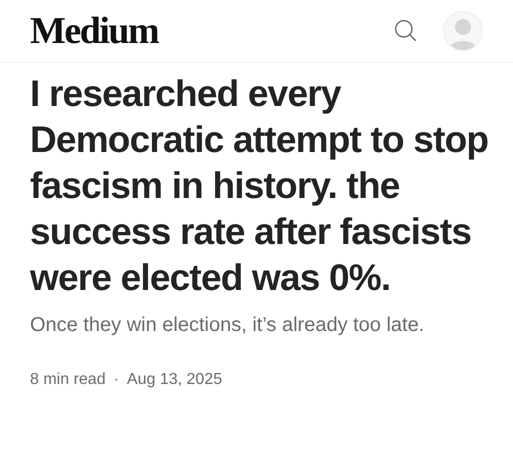  Describe the element at coordinates (68, 380) in the screenshot. I see `read-time: 8 min read` at that location.